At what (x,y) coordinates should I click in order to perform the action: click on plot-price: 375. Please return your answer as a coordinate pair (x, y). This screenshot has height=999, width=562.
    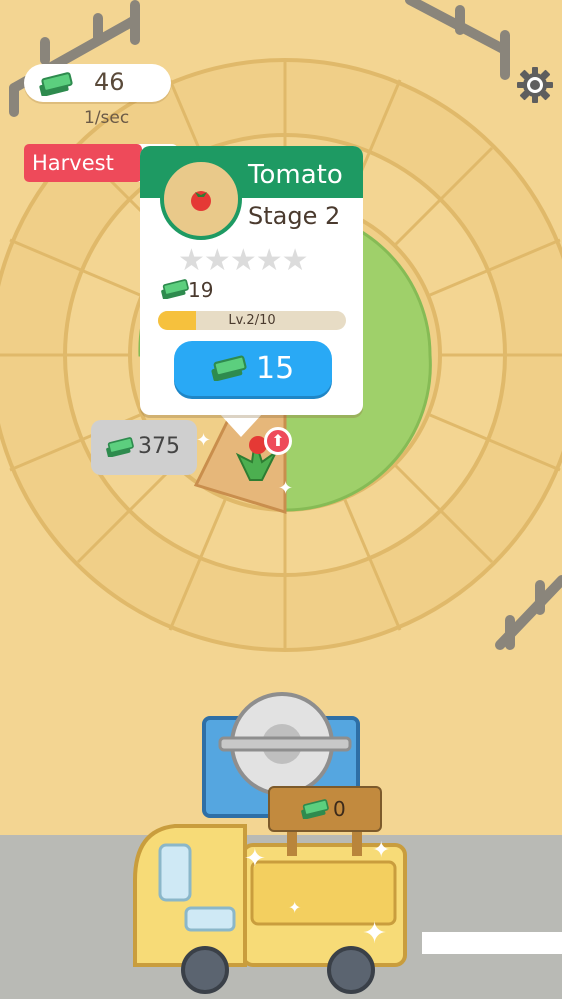
    Looking at the image, I should click on (159, 446).